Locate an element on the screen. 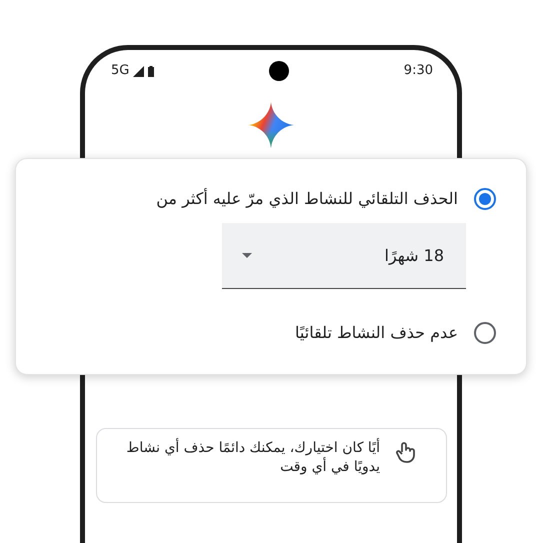  caret-icon is located at coordinates (247, 255).